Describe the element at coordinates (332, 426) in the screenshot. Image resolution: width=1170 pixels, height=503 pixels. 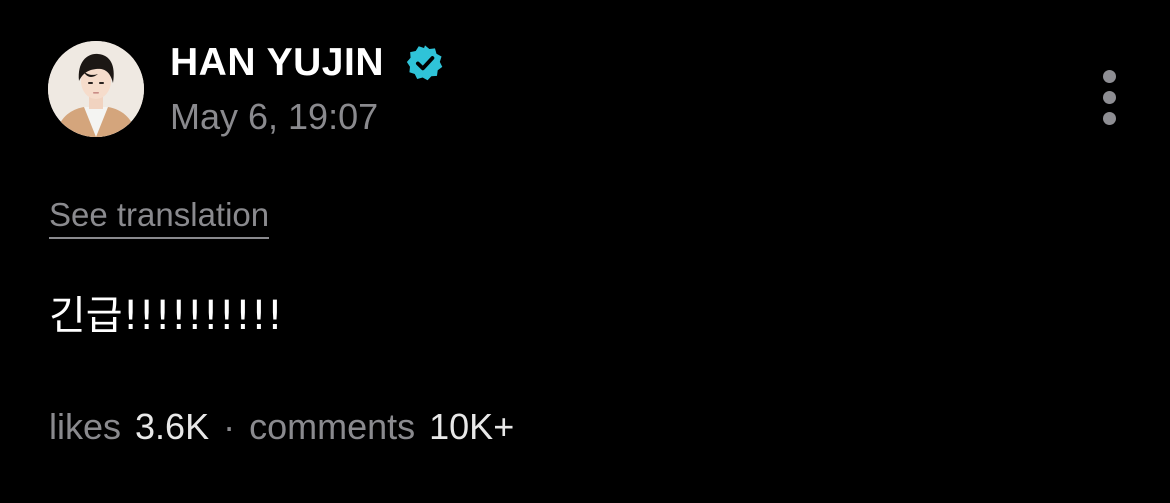
I see `comments-label: comments` at that location.